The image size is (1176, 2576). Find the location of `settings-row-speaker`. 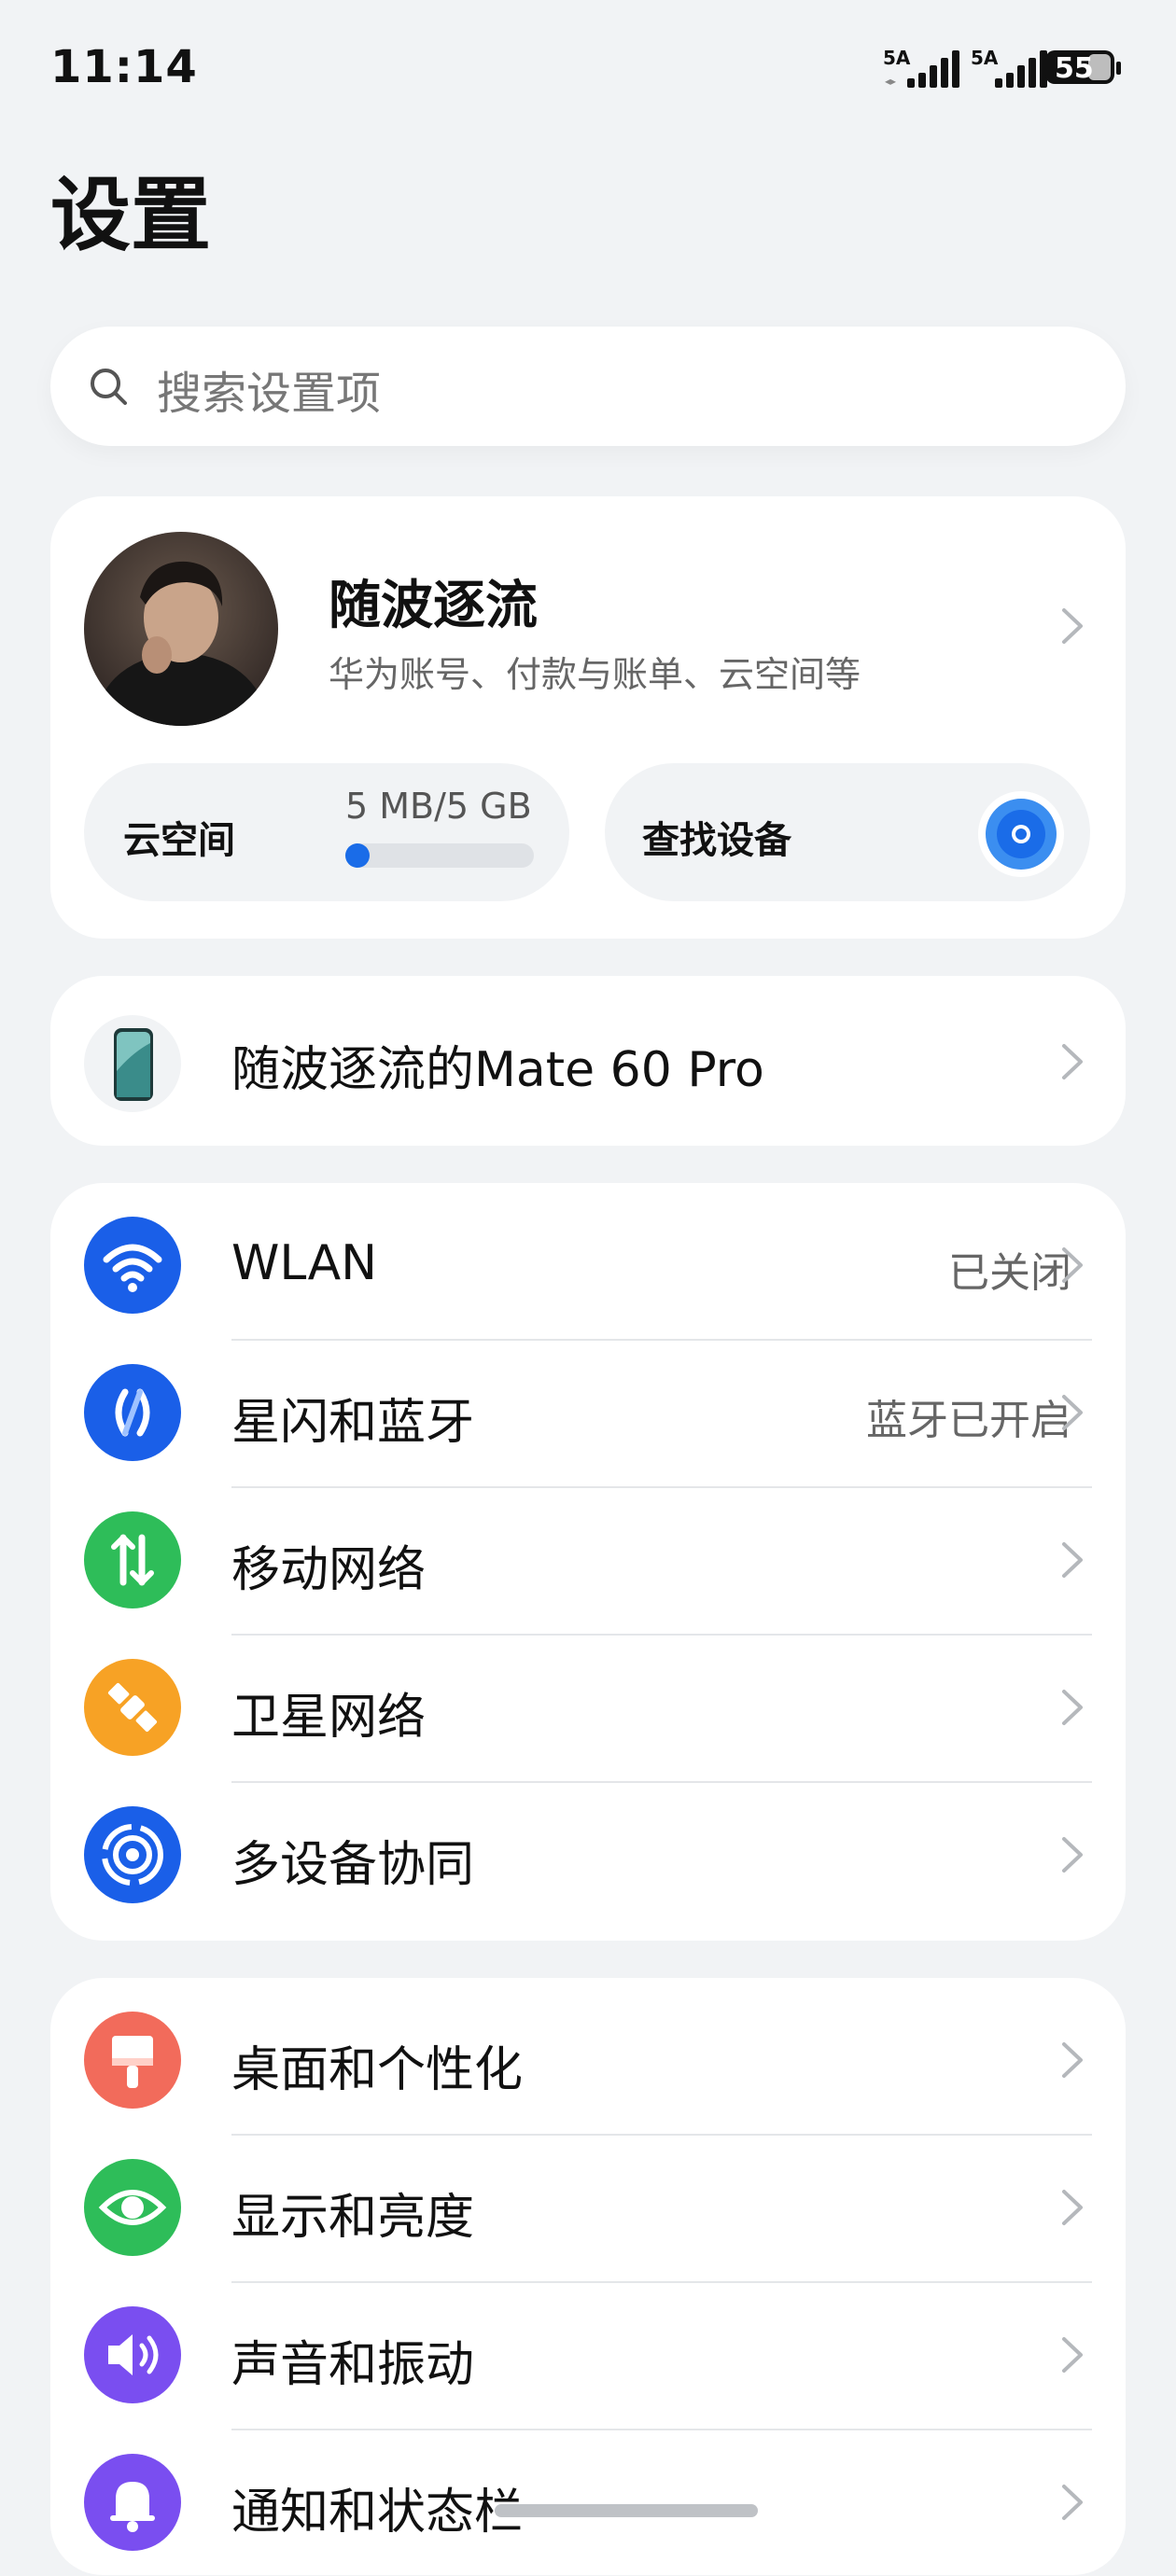

settings-row-speaker is located at coordinates (588, 2355).